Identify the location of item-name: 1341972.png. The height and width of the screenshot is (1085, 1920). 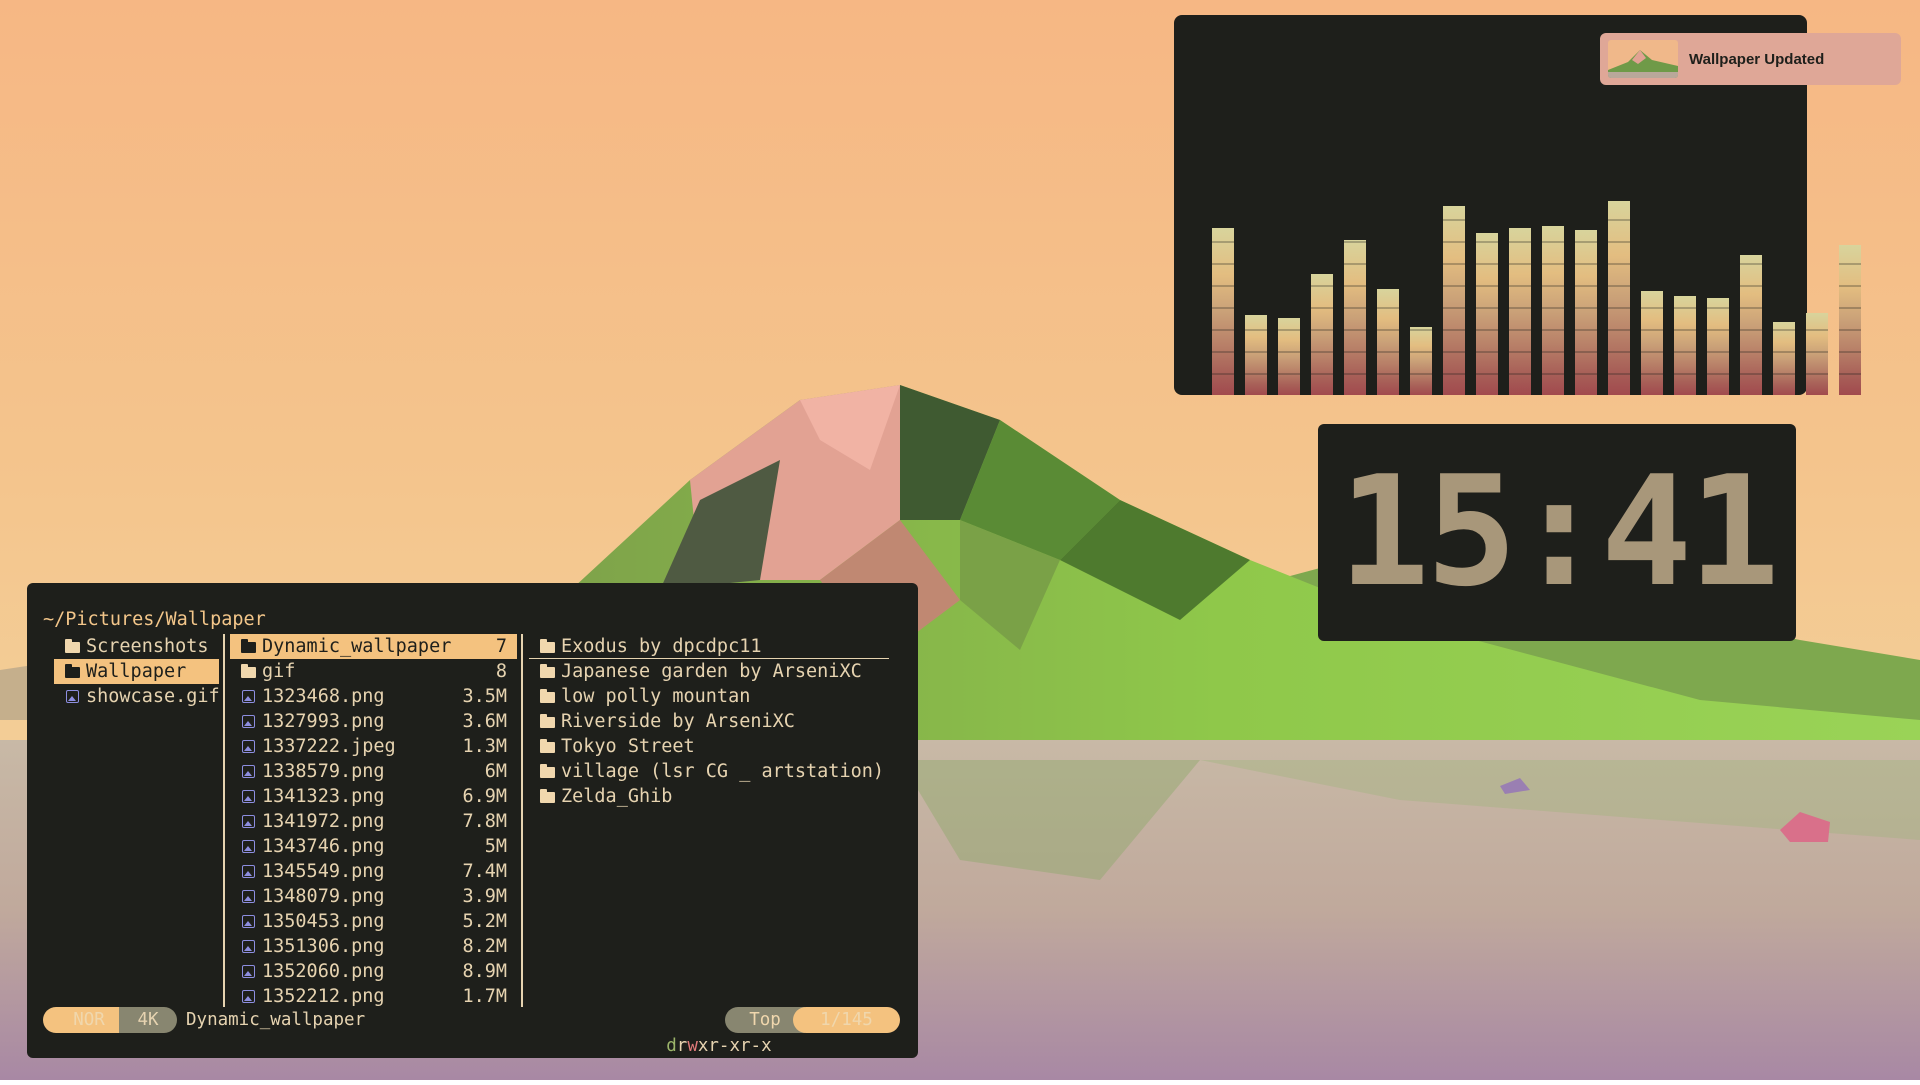
(323, 821).